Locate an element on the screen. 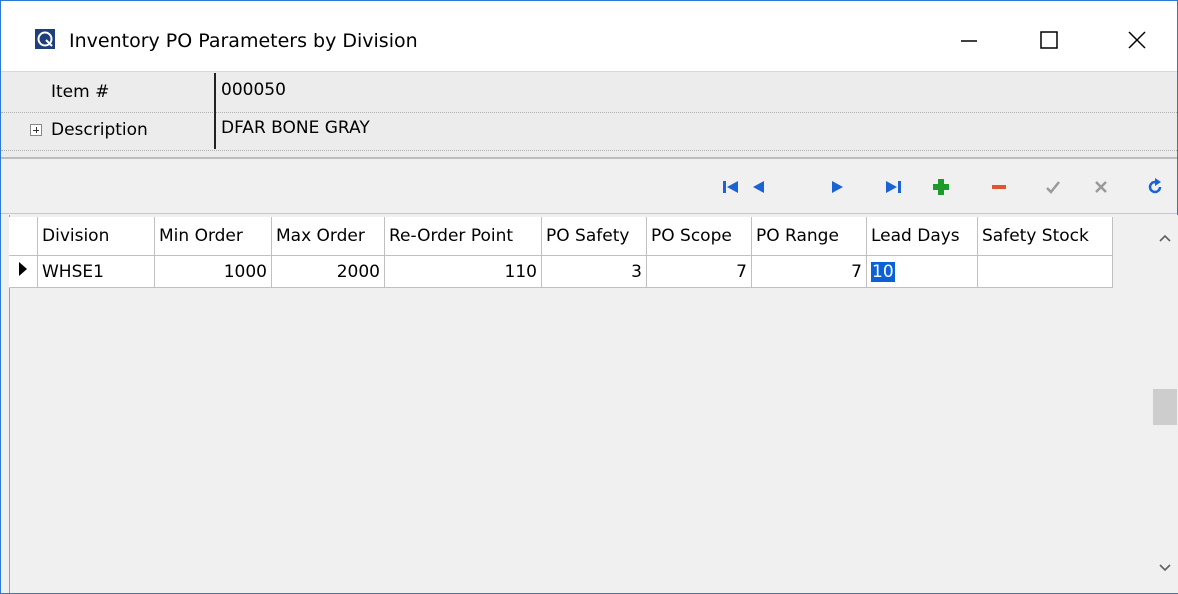 This screenshot has height=594, width=1178. first-record-button is located at coordinates (731, 187).